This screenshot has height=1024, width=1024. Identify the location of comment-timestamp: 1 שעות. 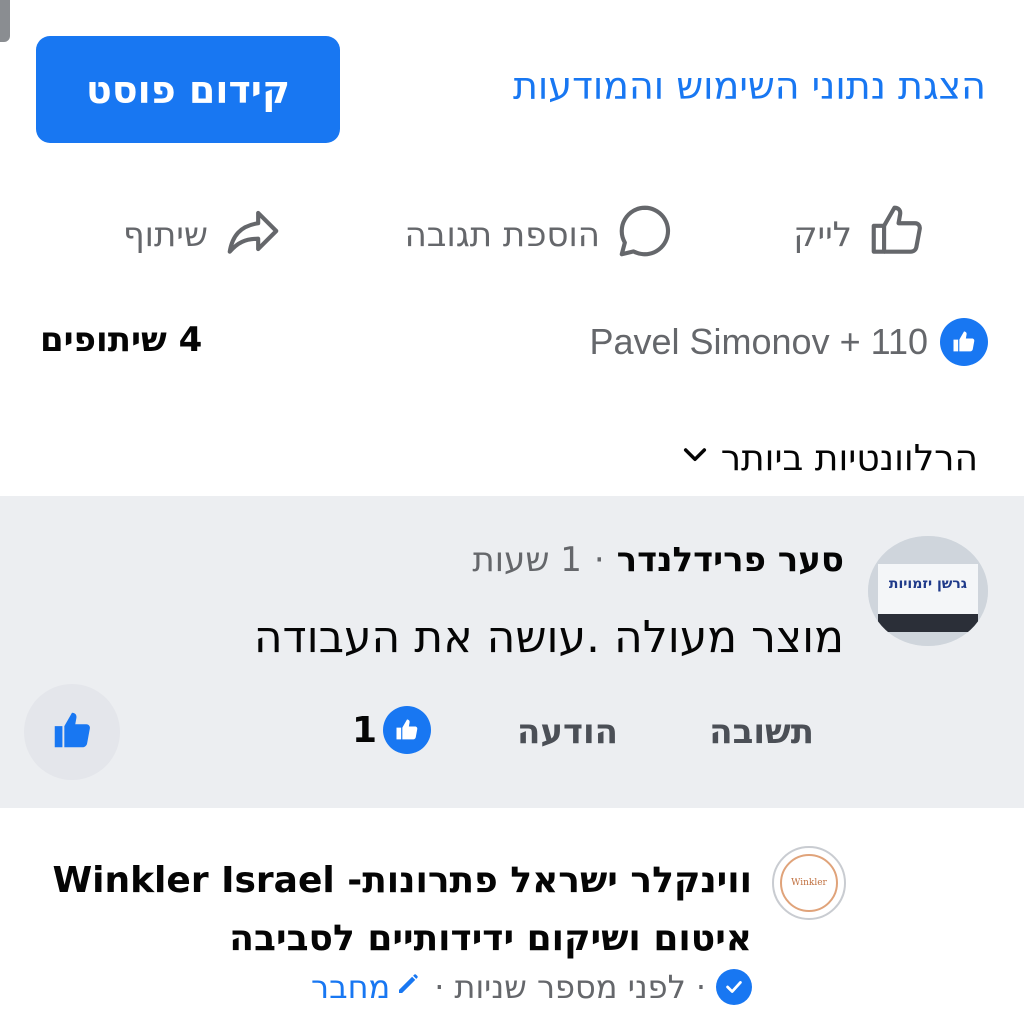
(526, 560).